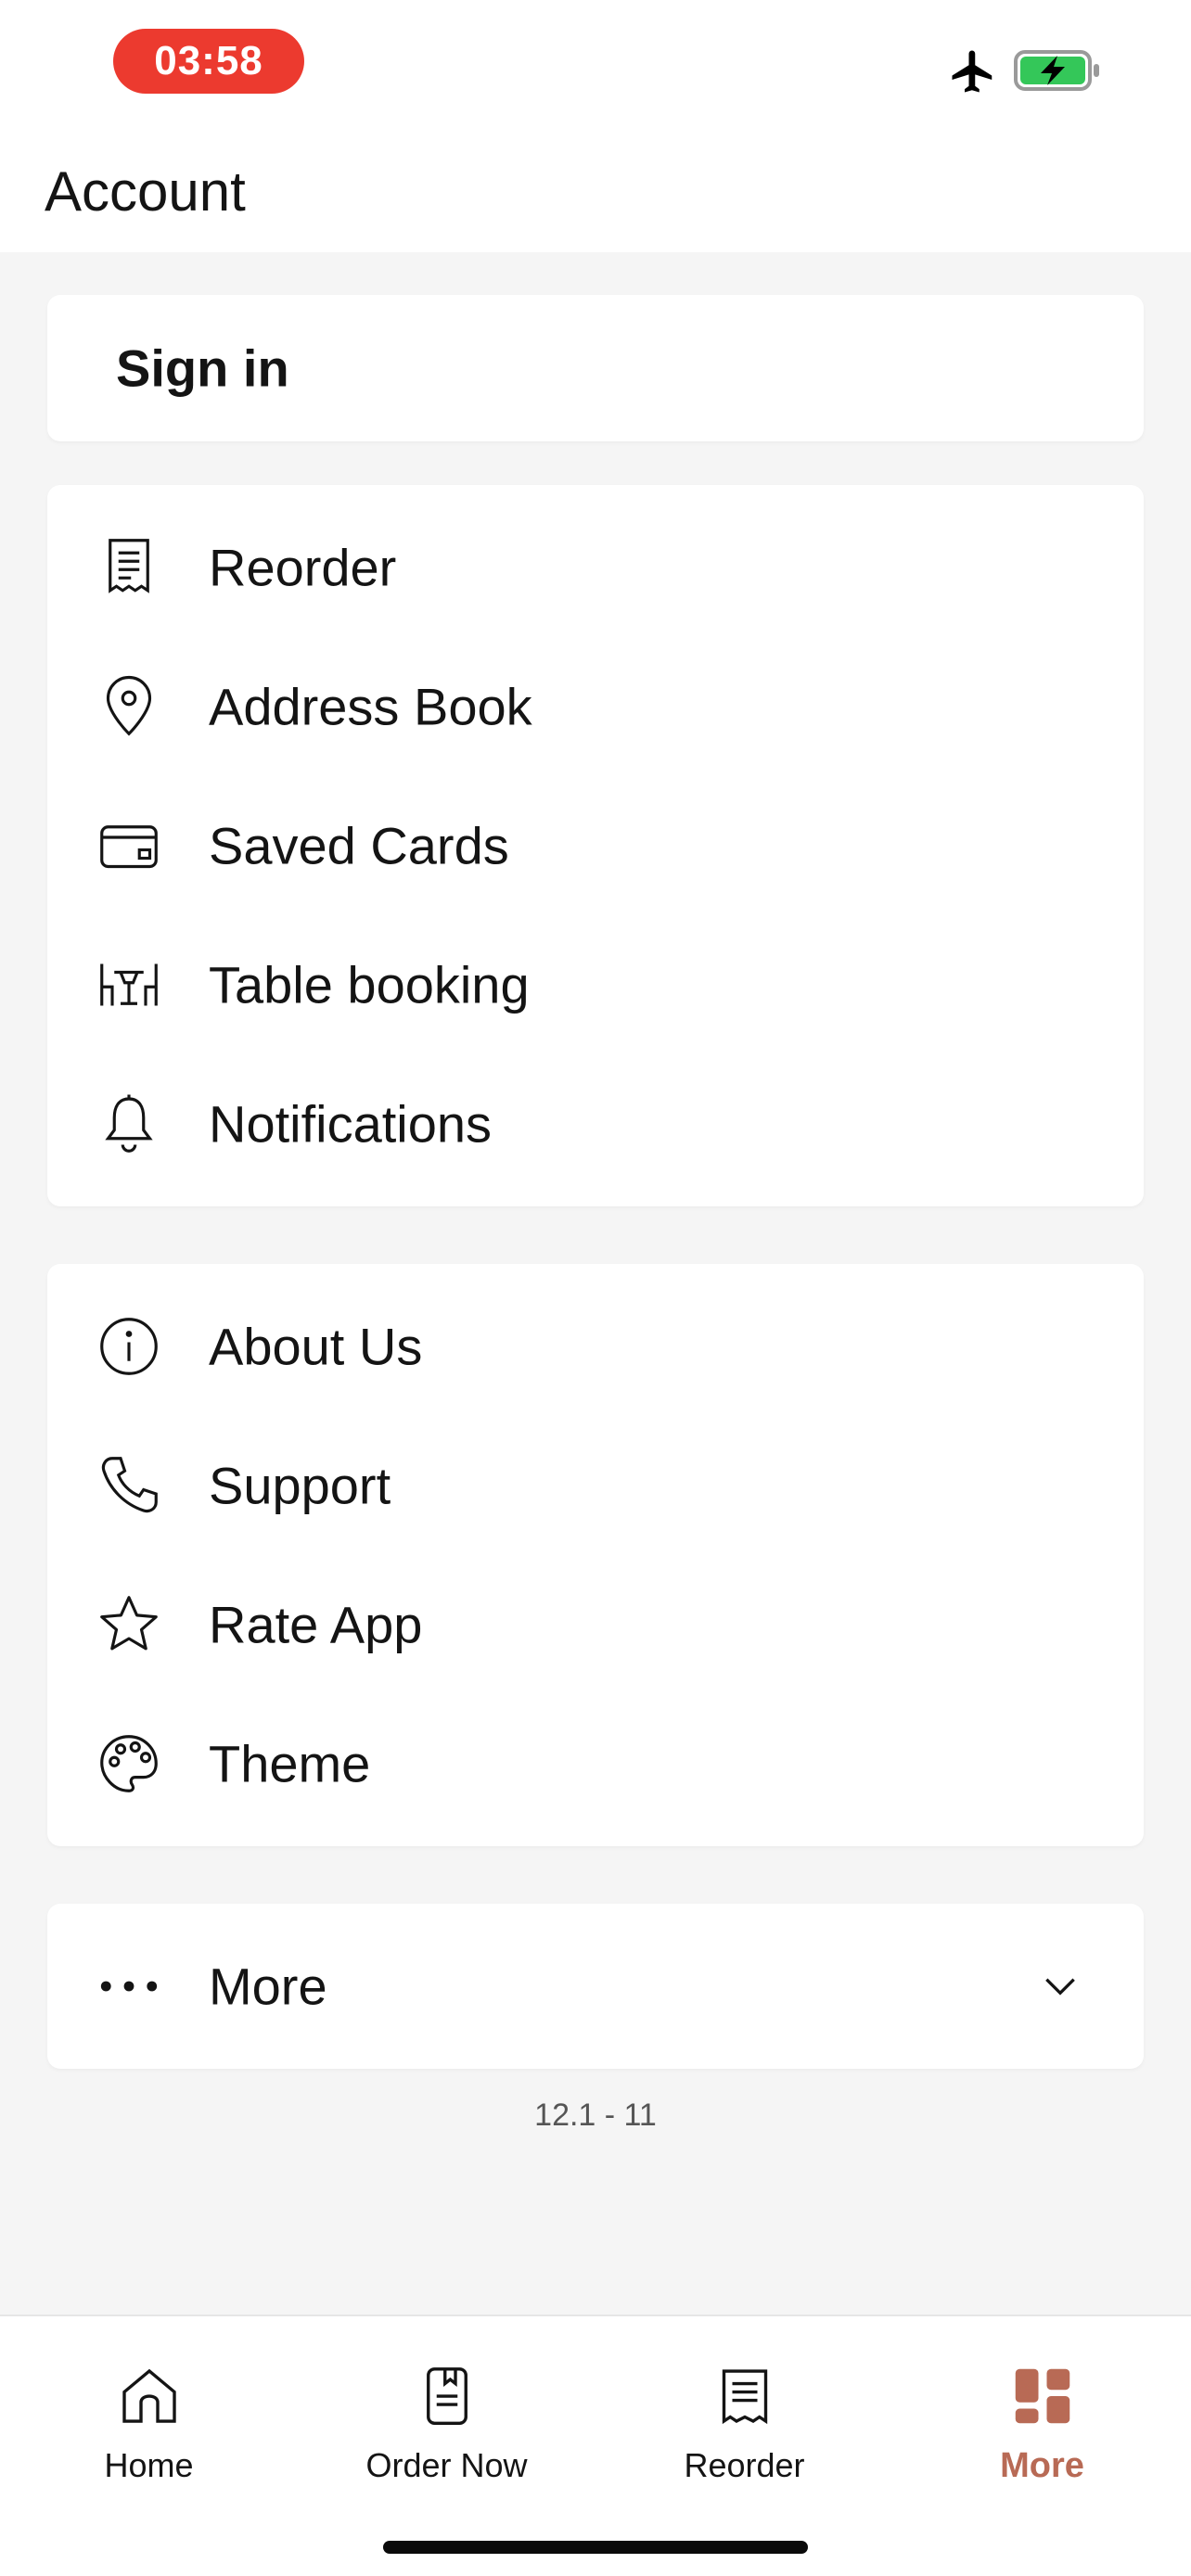 The height and width of the screenshot is (2576, 1191). I want to click on grid-icon, so click(1042, 2396).